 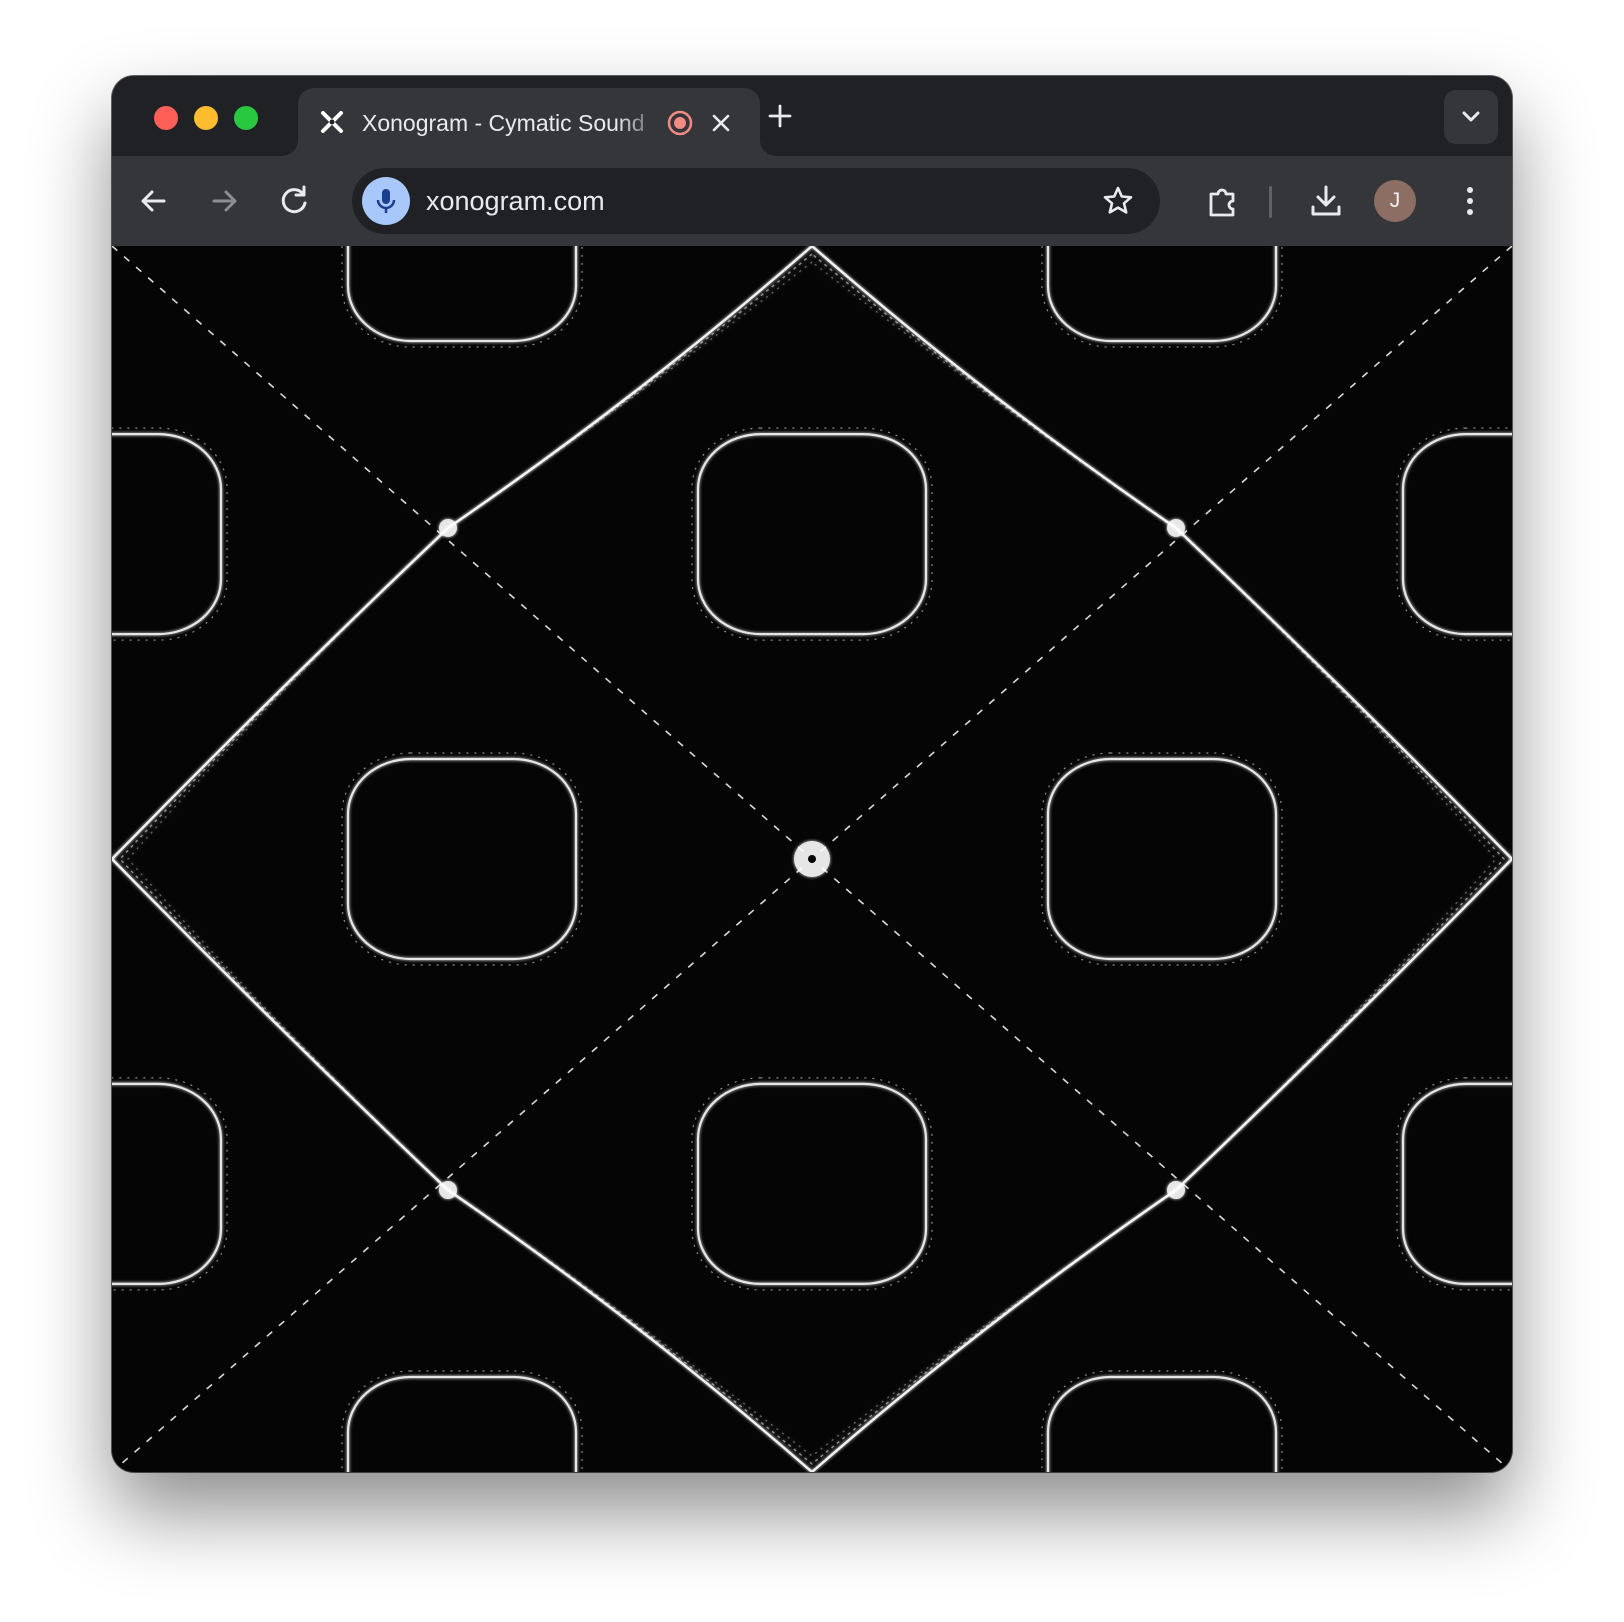 I want to click on extensions-button, so click(x=1224, y=201).